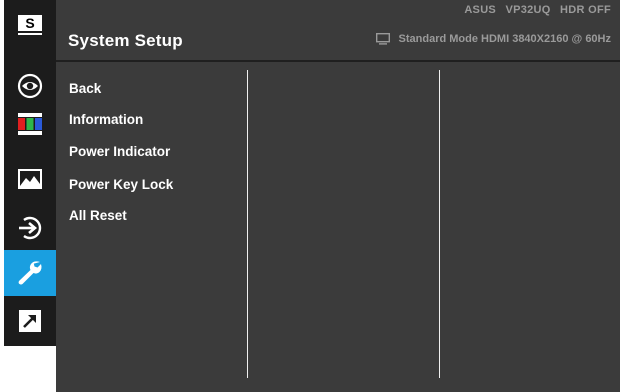  Describe the element at coordinates (98, 215) in the screenshot. I see `menu-item-all-reset: All Reset` at that location.